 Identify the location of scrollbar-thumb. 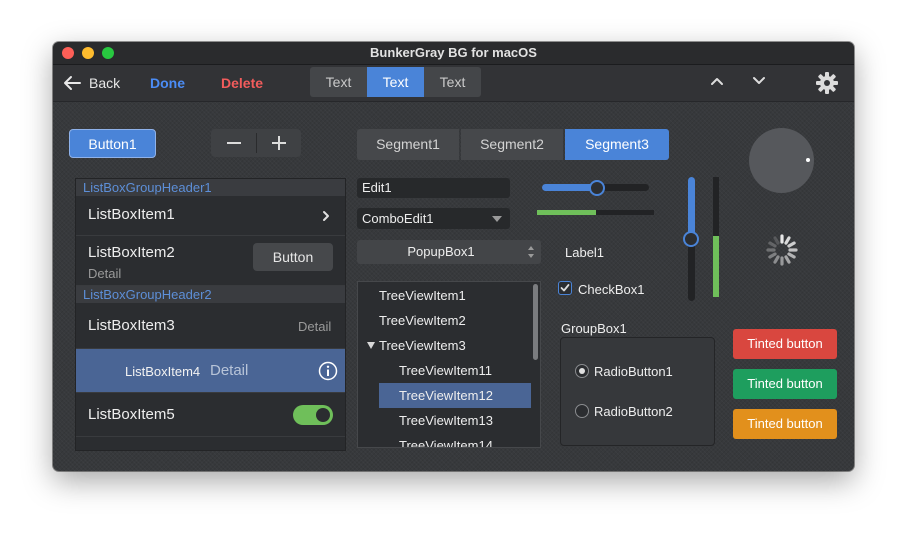
(535, 322).